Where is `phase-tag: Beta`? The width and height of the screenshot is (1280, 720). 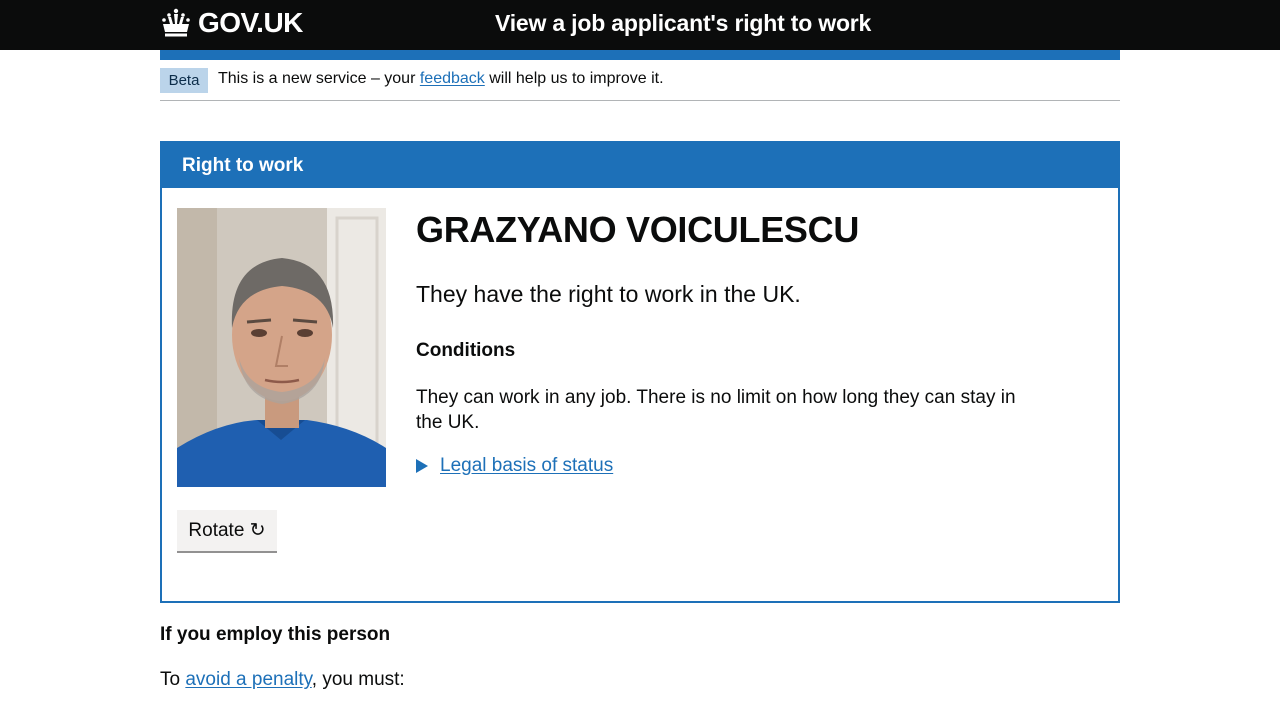
phase-tag: Beta is located at coordinates (184, 80).